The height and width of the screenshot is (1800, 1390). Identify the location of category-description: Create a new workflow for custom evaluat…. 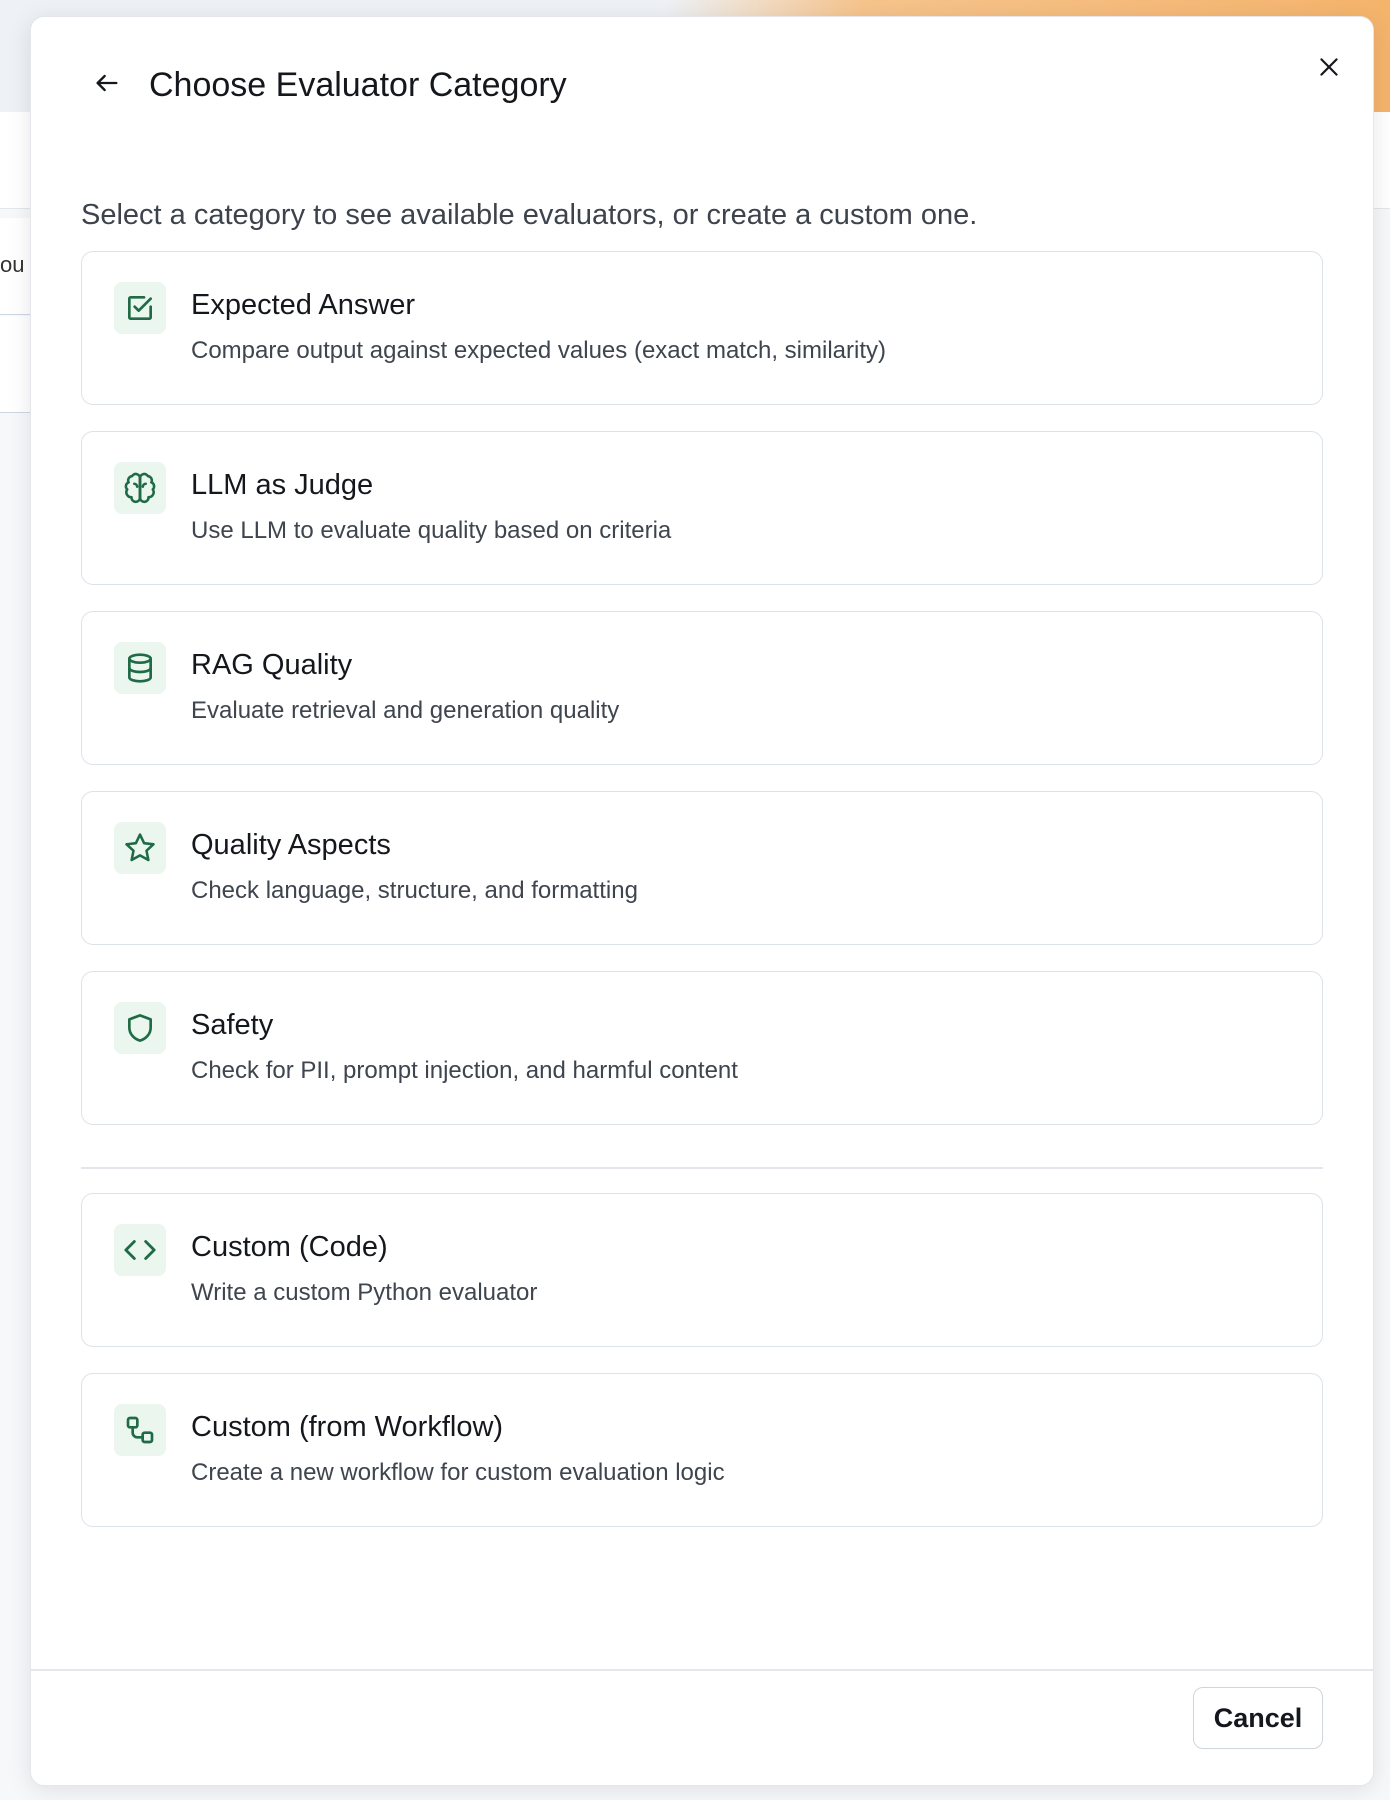
(458, 1472).